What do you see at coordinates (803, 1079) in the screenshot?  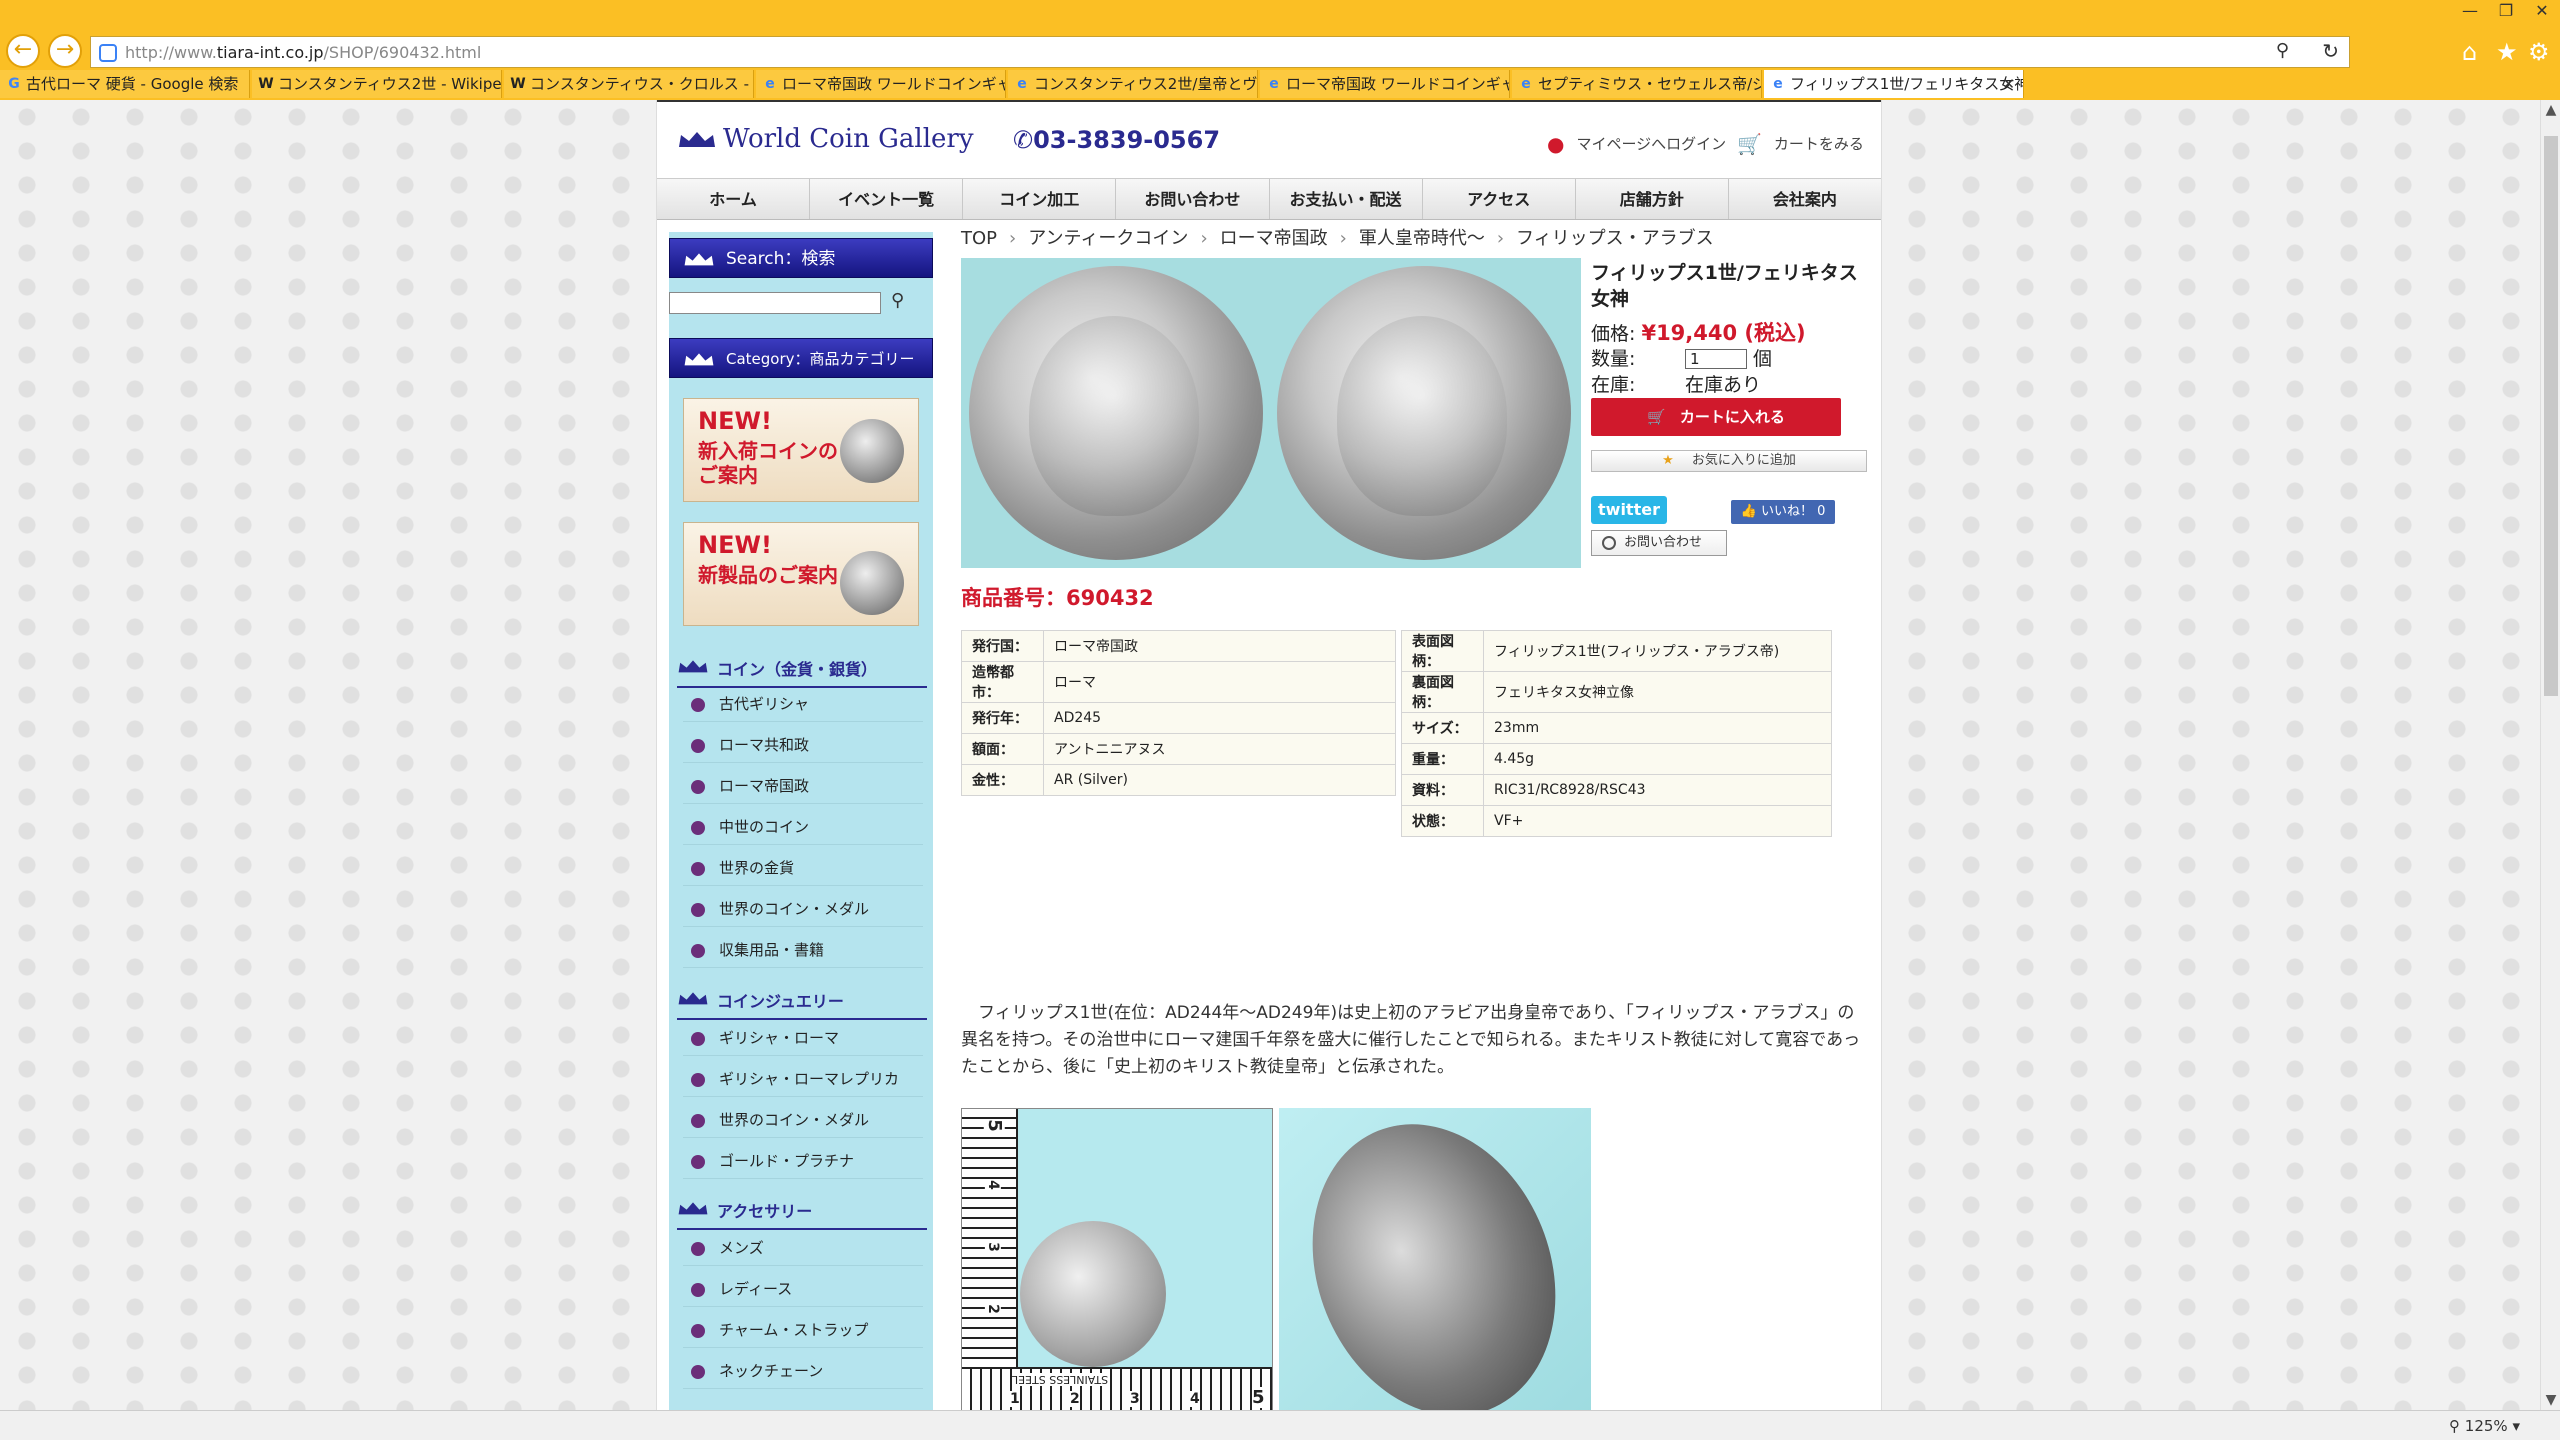 I see `category-item: ギリシャ・ローマレプリカ` at bounding box center [803, 1079].